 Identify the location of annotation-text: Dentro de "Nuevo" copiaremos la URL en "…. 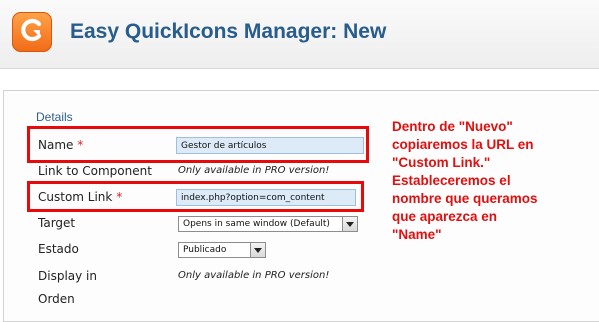
(492, 181).